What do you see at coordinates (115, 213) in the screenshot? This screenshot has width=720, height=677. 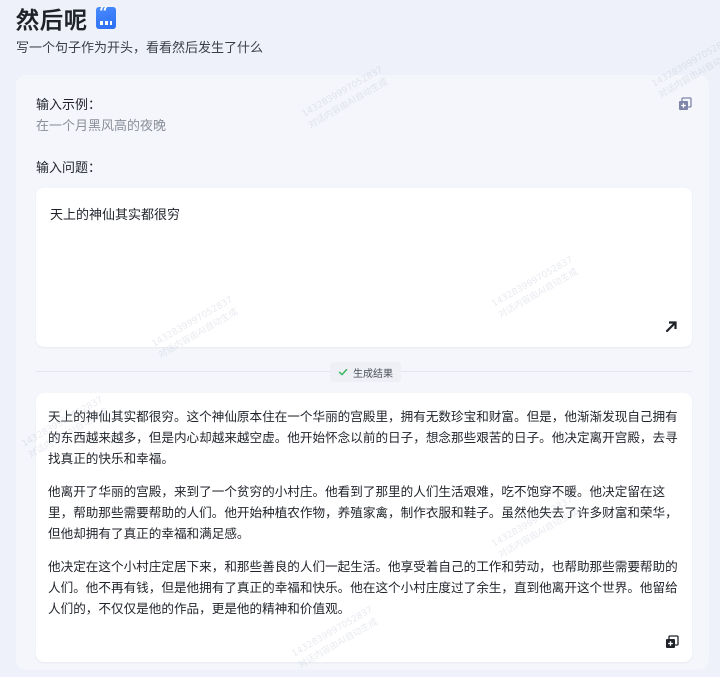 I see `question-input-text: 天上的神仙其实都很穷` at bounding box center [115, 213].